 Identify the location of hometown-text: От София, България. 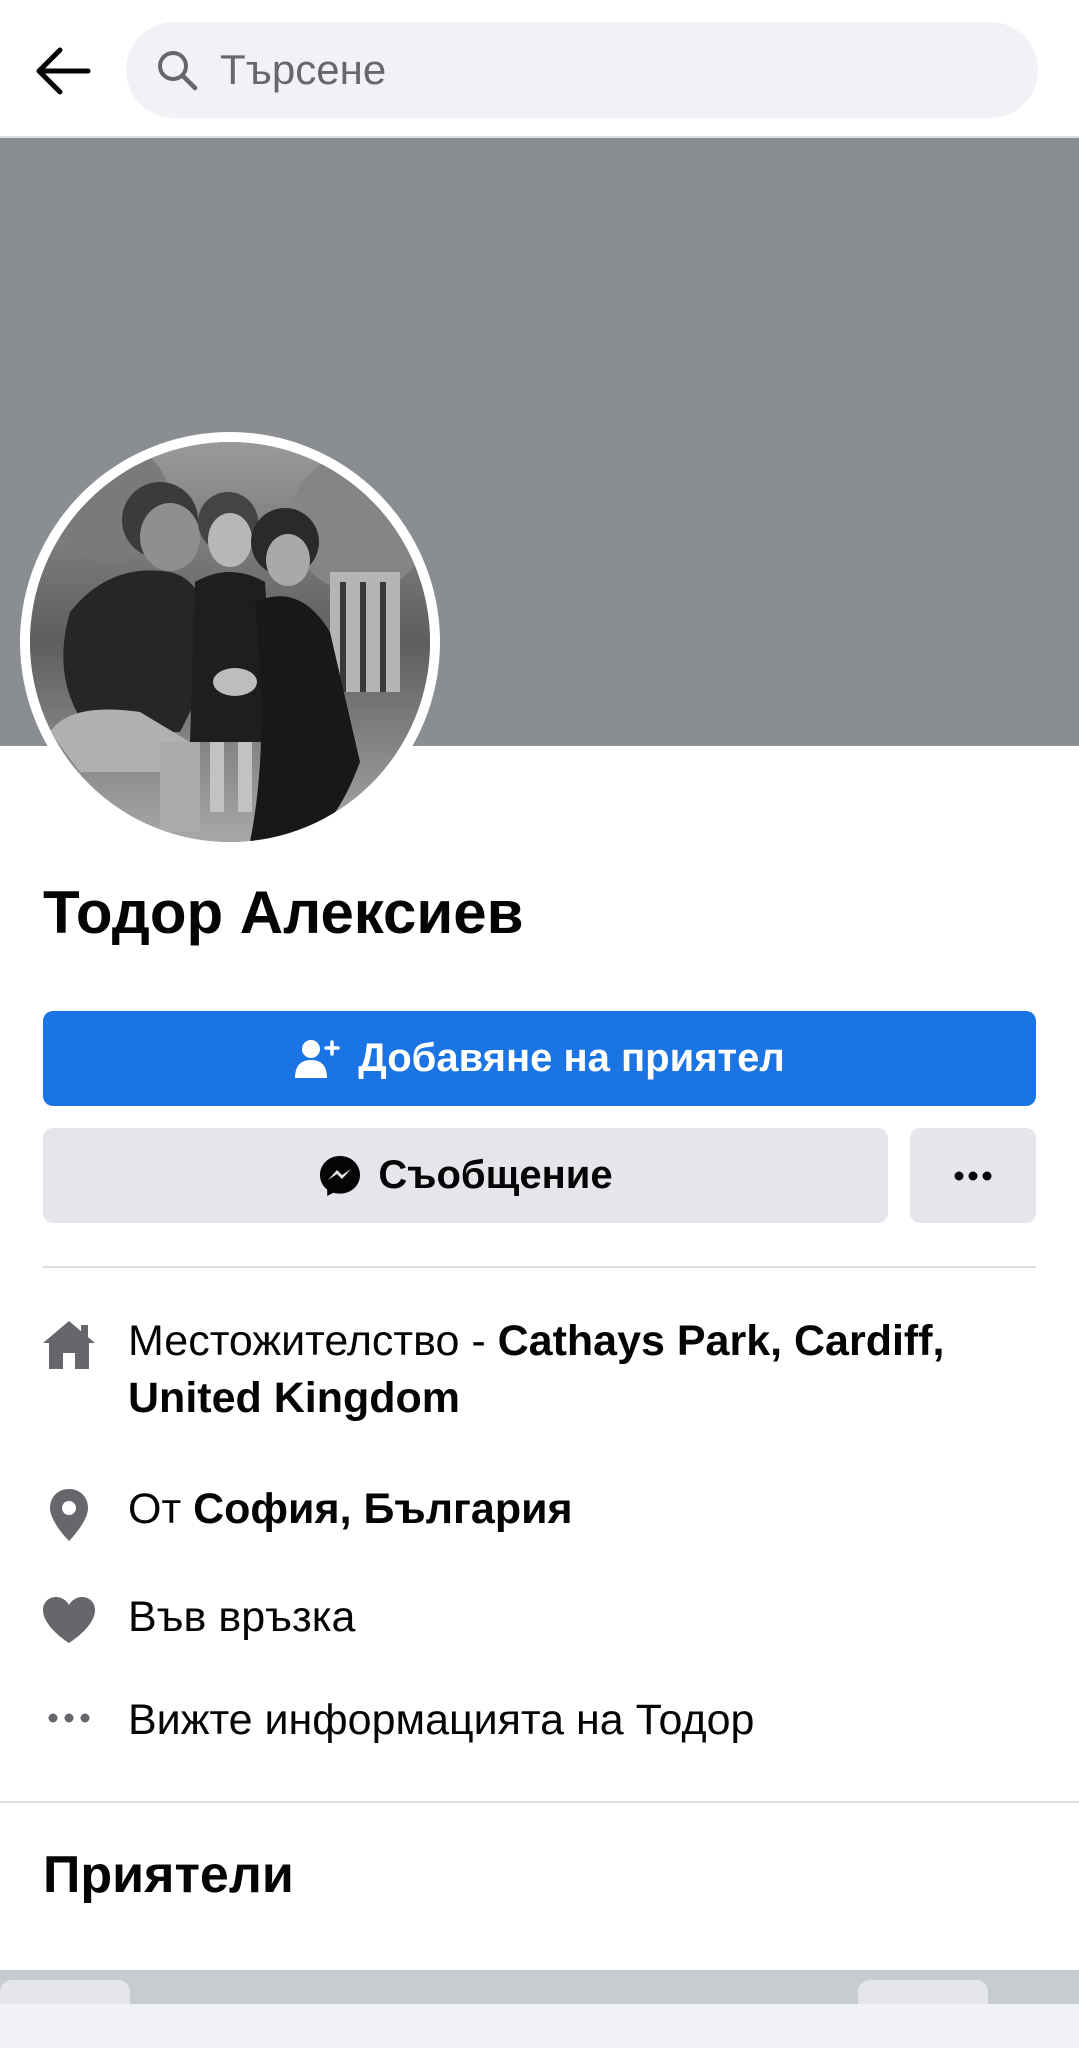
(350, 1509).